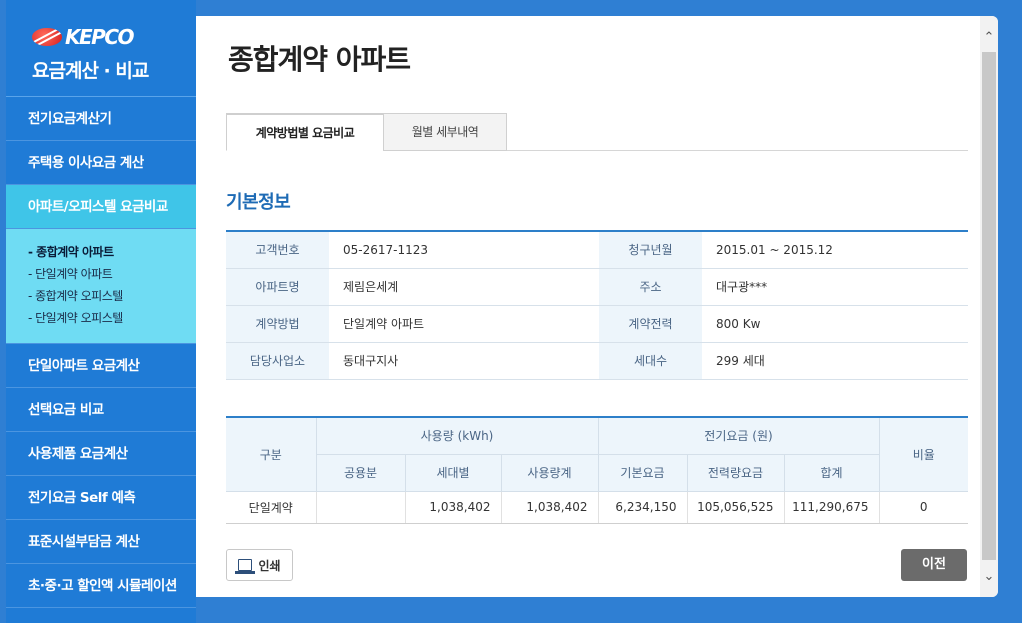 The width and height of the screenshot is (1022, 623). What do you see at coordinates (597, 132) in the screenshot?
I see `tab-bar: 계약방법별 요금비교 월별 세부내역` at bounding box center [597, 132].